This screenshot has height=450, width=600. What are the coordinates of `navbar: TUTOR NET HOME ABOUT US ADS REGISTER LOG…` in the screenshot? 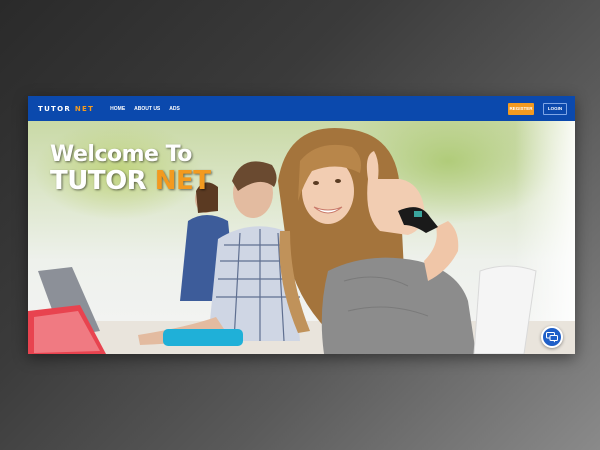 It's located at (301, 108).